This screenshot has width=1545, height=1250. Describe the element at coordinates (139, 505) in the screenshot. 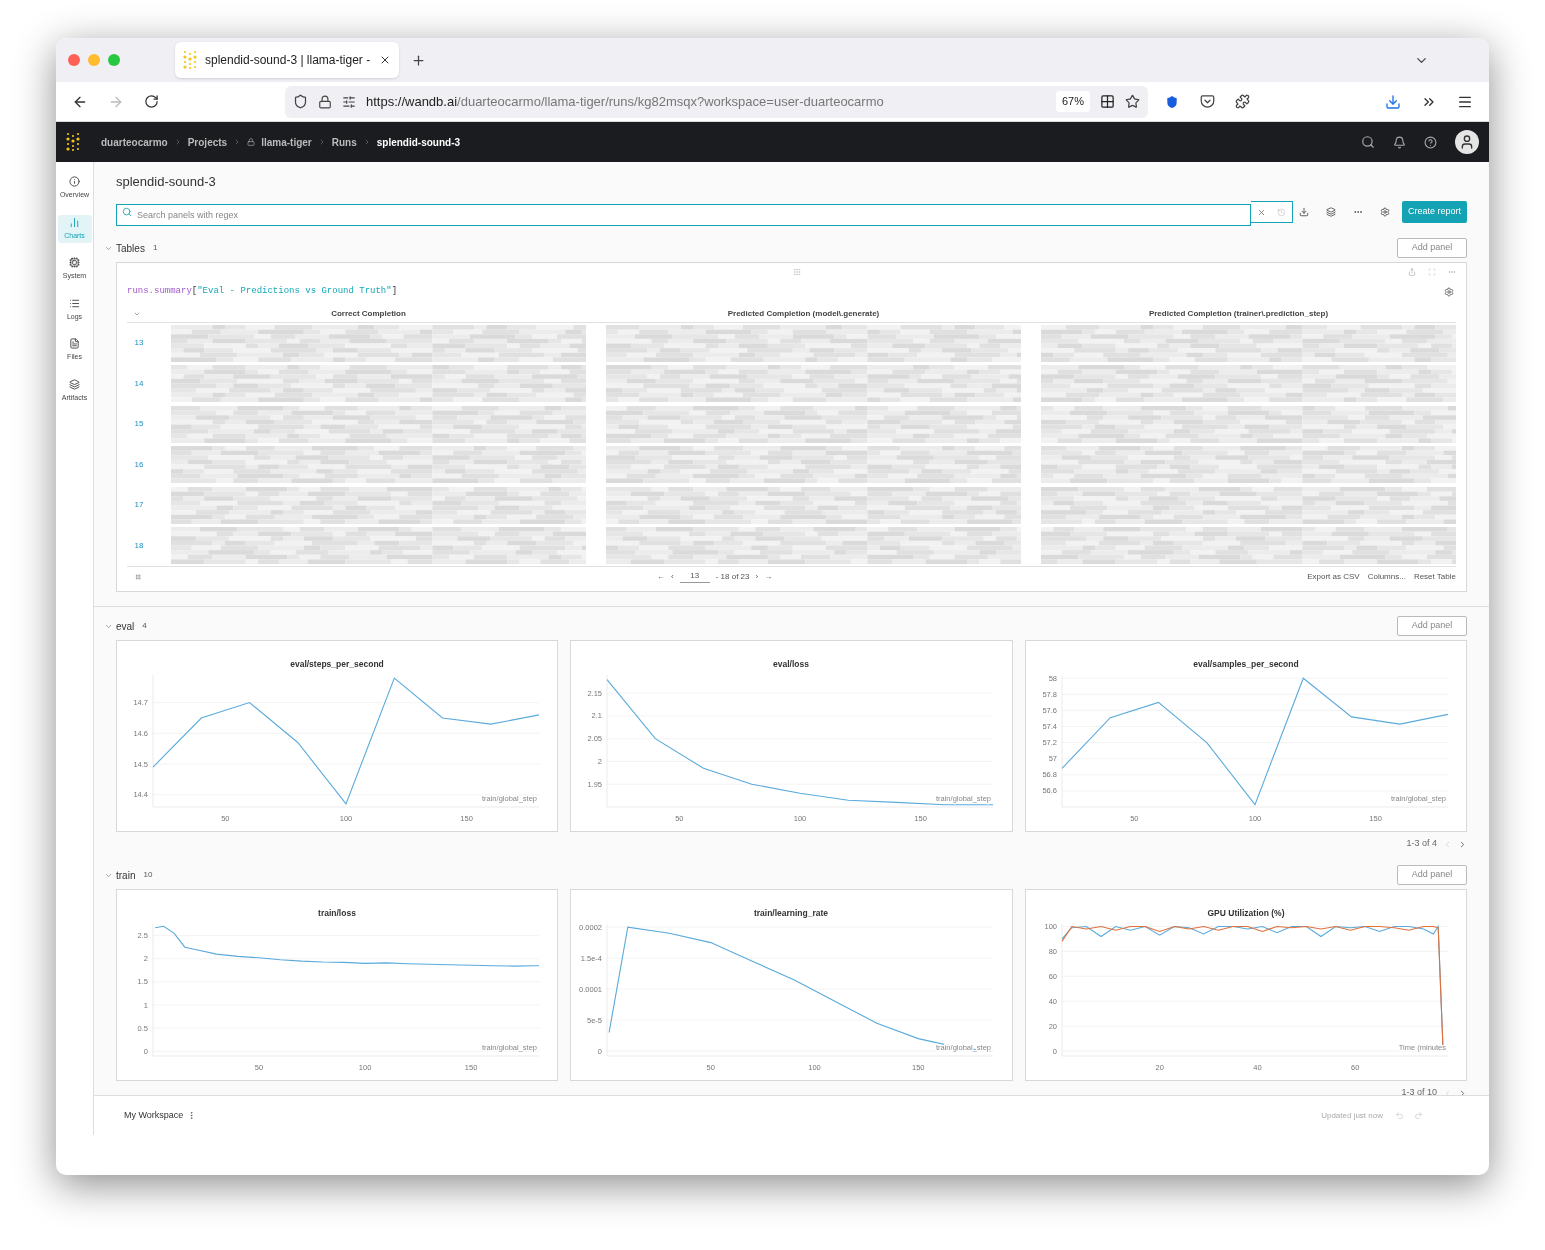

I see `row-index: 17` at that location.